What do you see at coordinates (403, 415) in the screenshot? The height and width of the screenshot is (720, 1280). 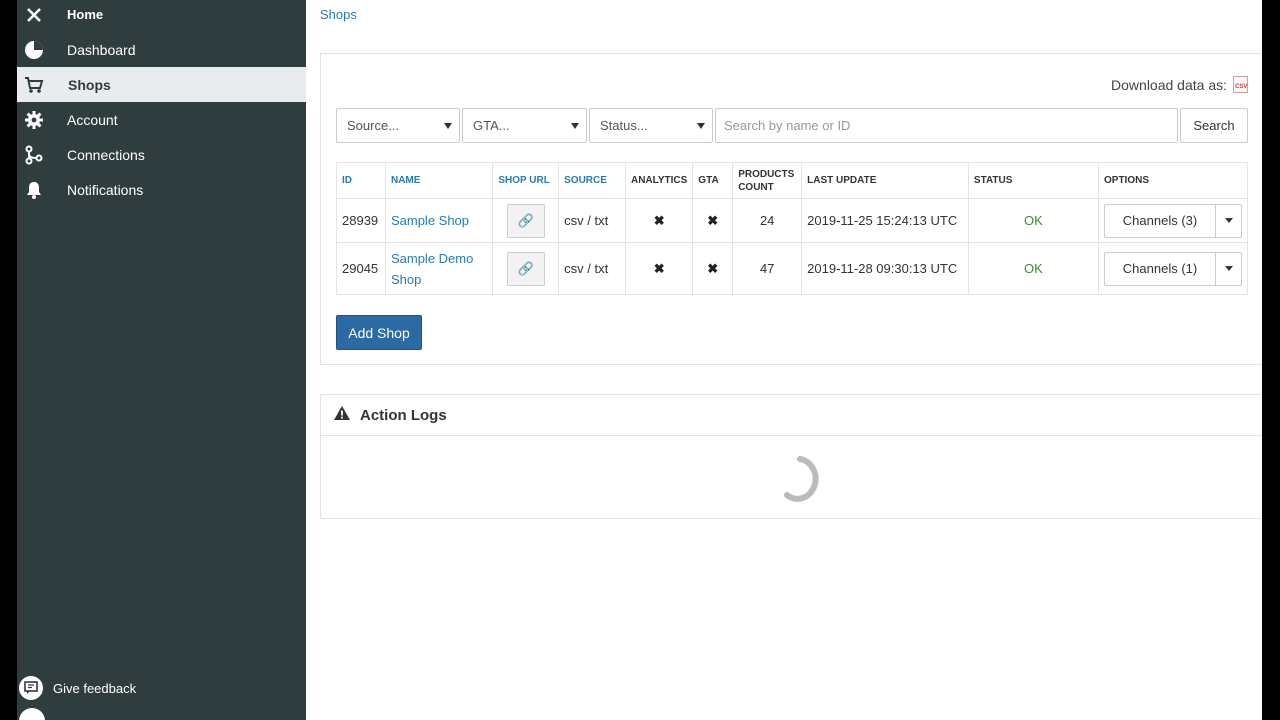 I see `action-logs-title: Action Logs` at bounding box center [403, 415].